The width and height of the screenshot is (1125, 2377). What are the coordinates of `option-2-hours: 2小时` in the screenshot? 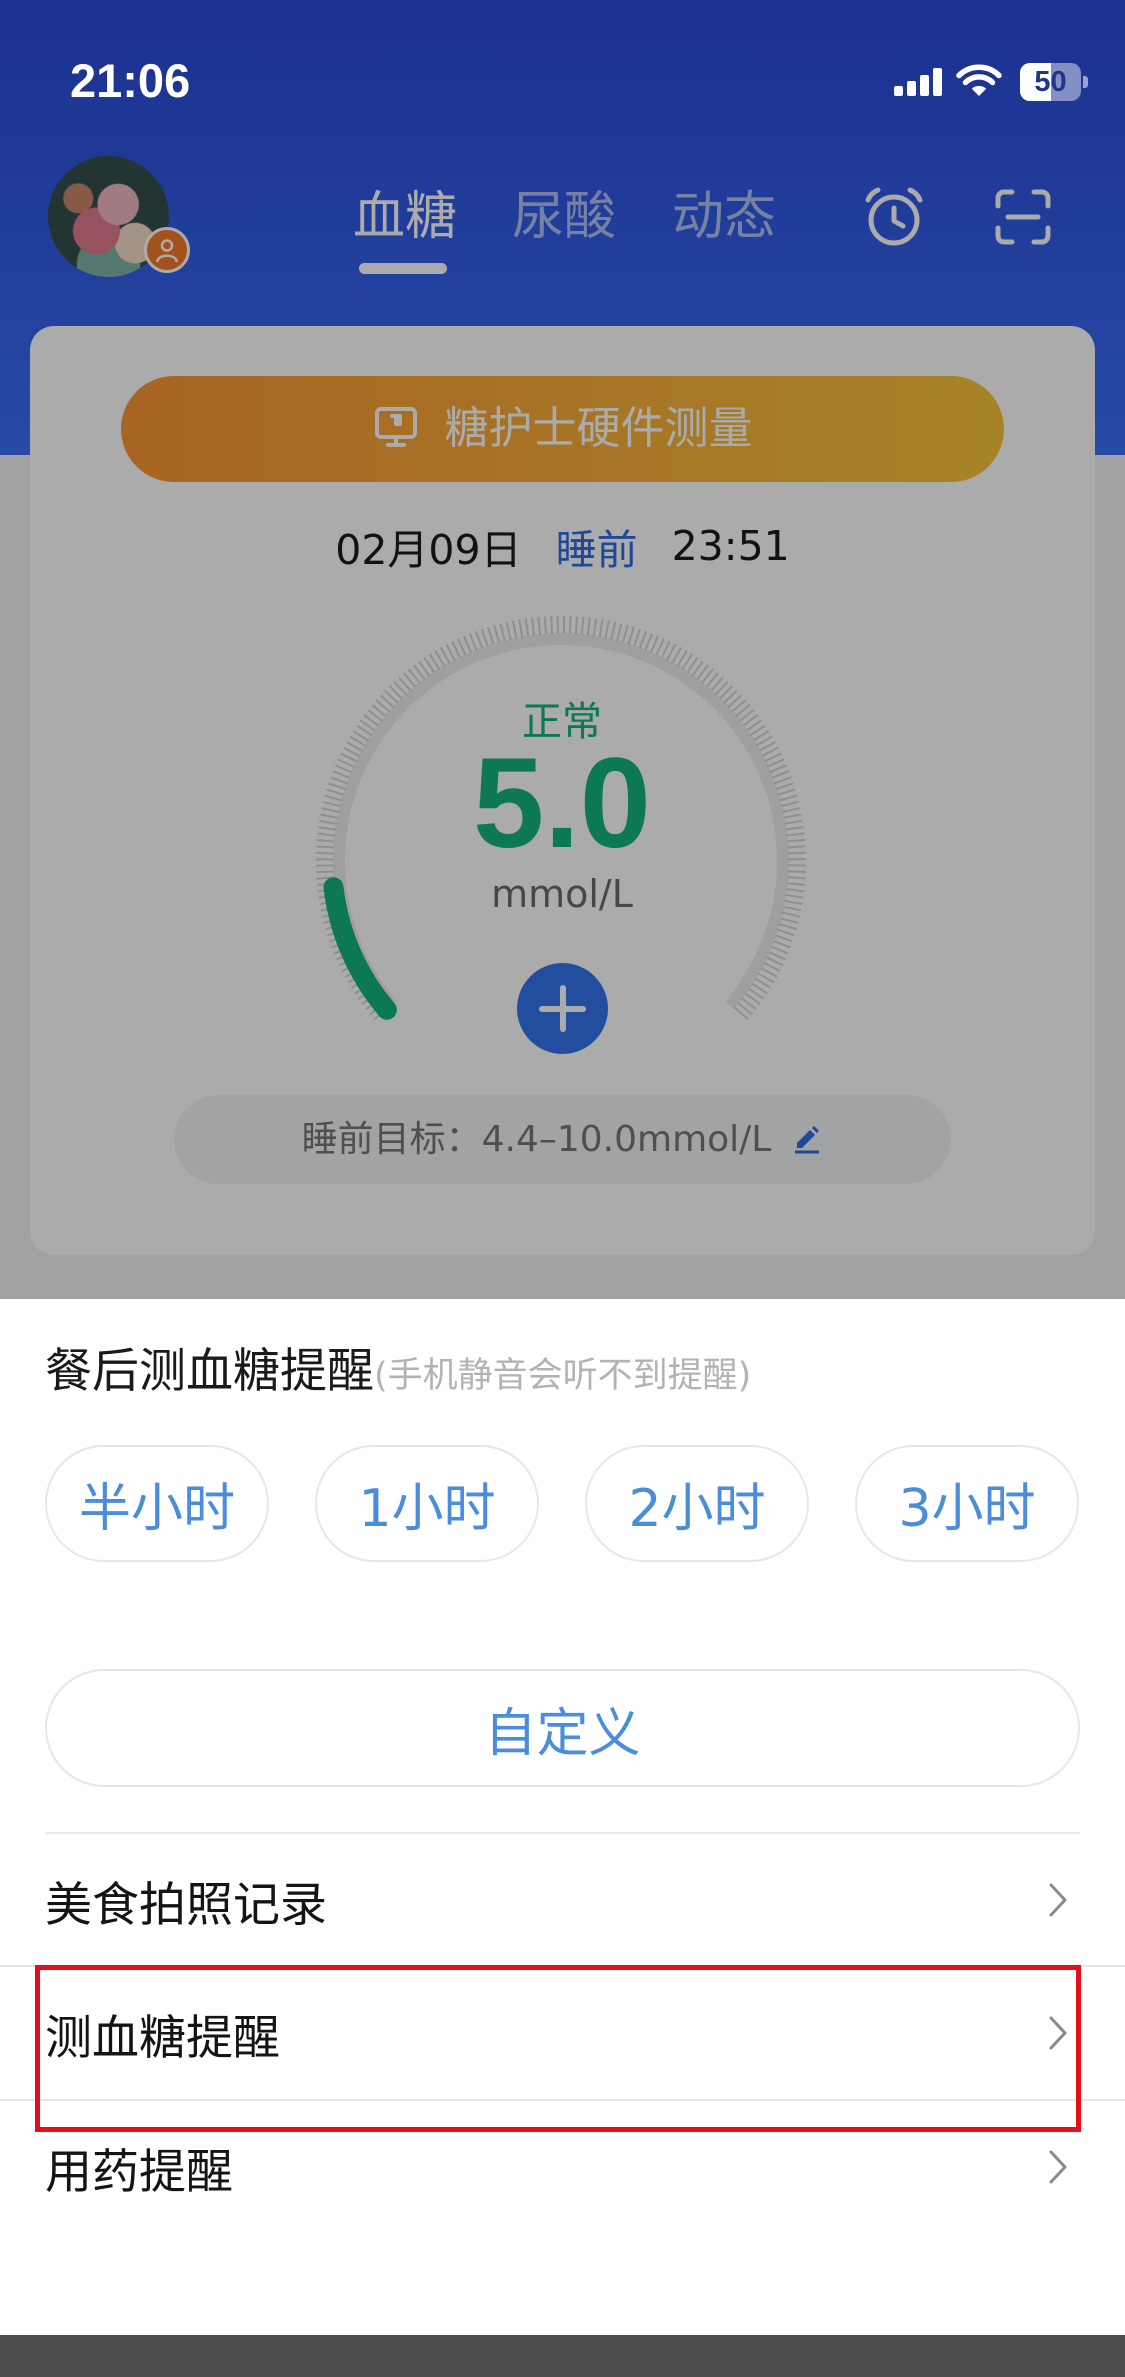 It's located at (697, 1503).